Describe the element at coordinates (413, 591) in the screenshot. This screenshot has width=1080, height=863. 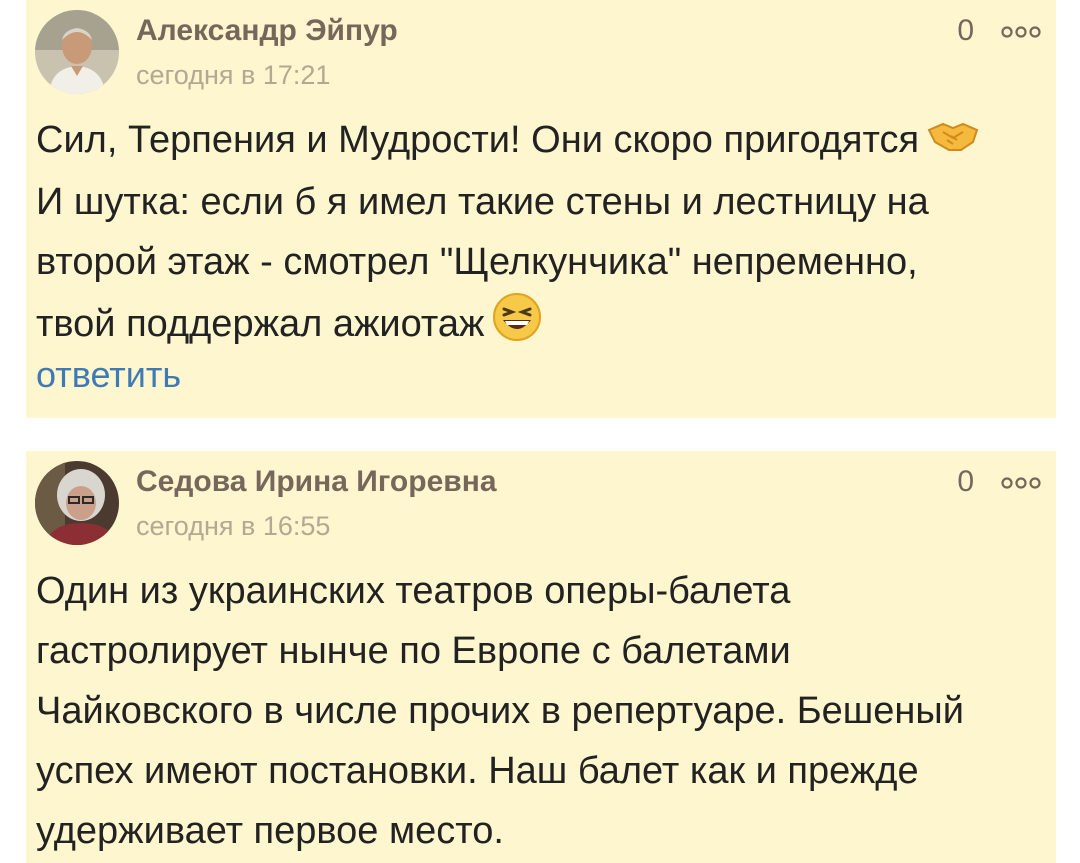
I see `comment-line: Один из украинских театров оперы-балета` at that location.